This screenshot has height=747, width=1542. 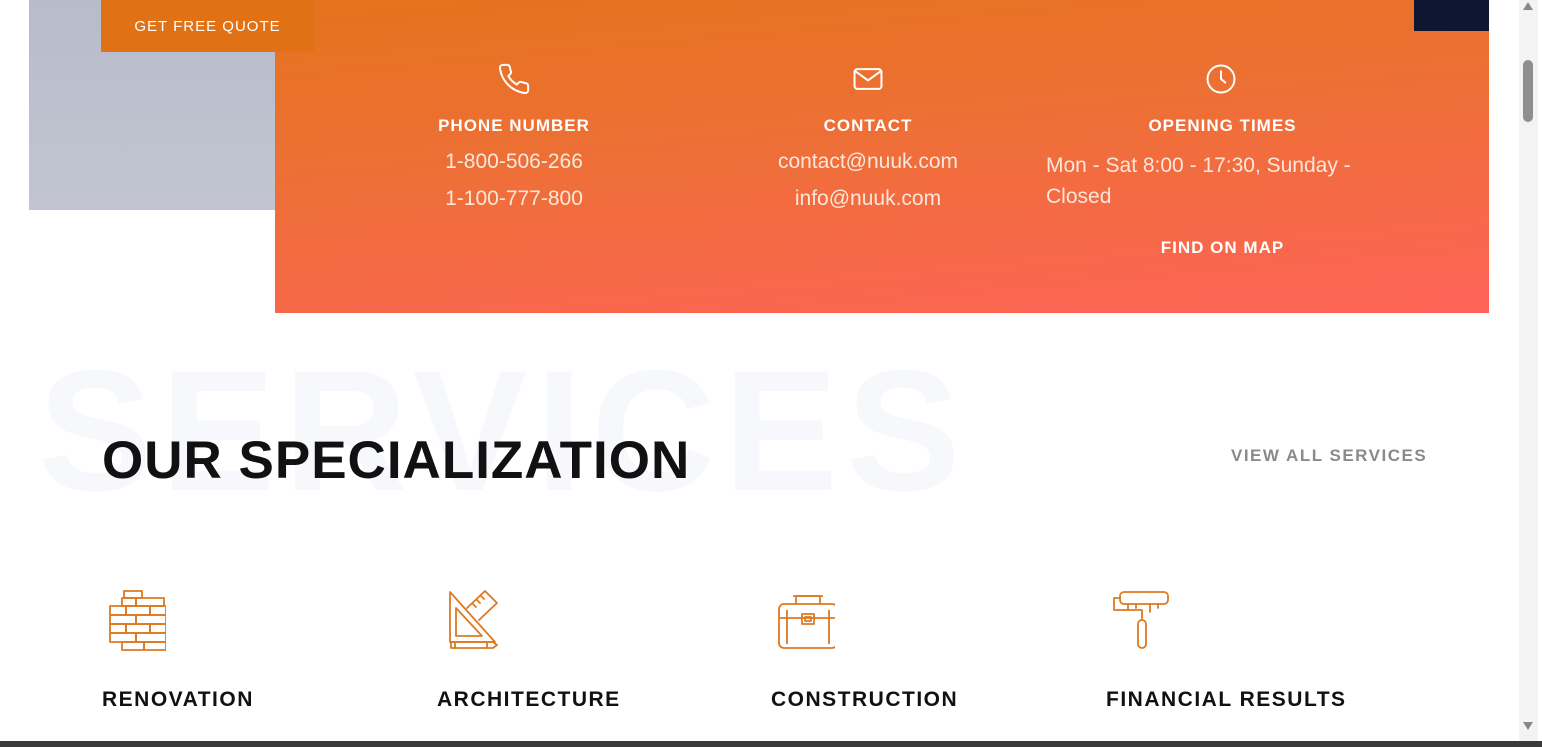 What do you see at coordinates (514, 79) in the screenshot?
I see `phone-icon` at bounding box center [514, 79].